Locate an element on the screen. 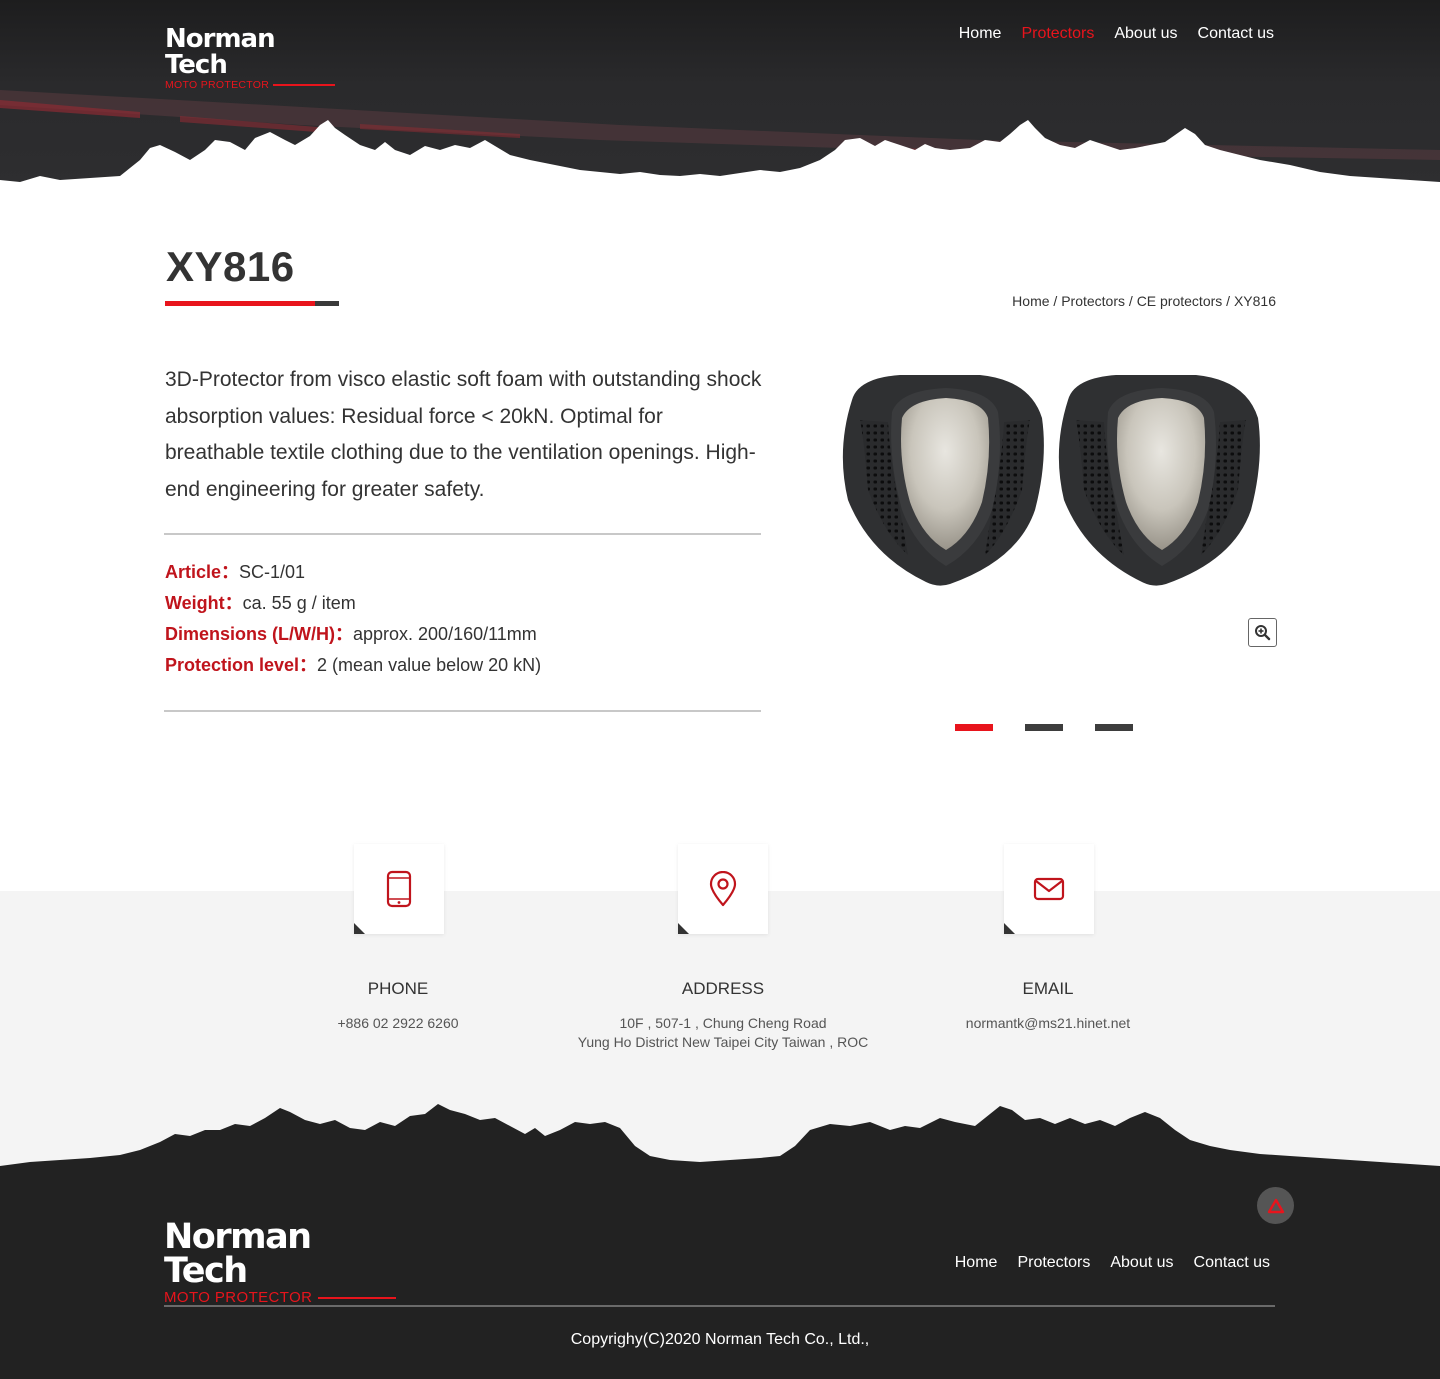 The image size is (1440, 1379). footer-nav: Home Protectors About us Contact us is located at coordinates (1102, 1263).